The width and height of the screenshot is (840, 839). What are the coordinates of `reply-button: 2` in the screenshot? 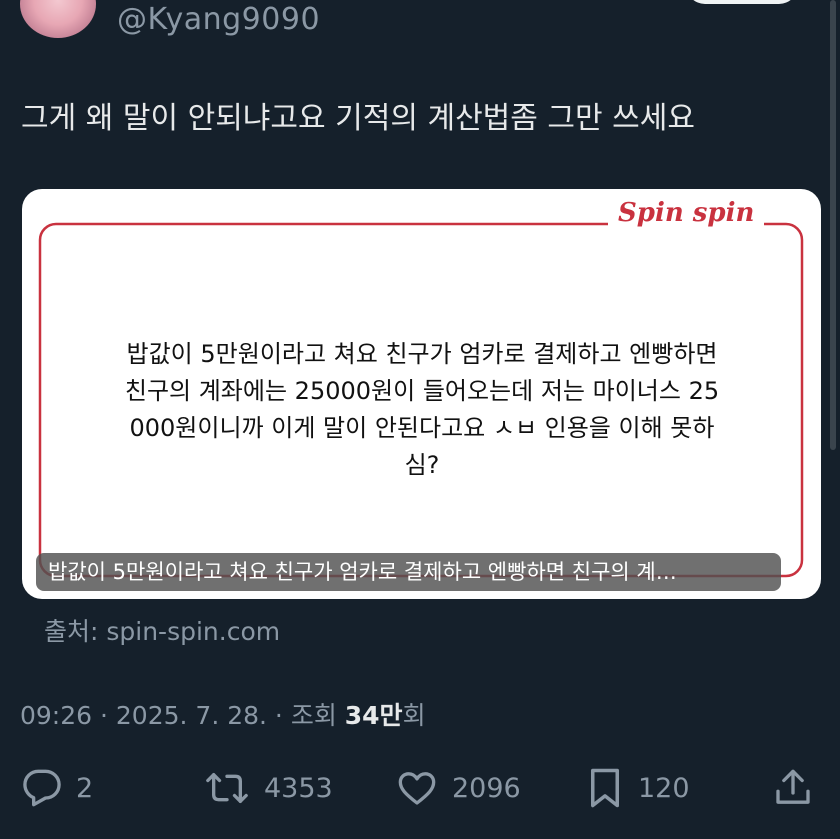 It's located at (57, 788).